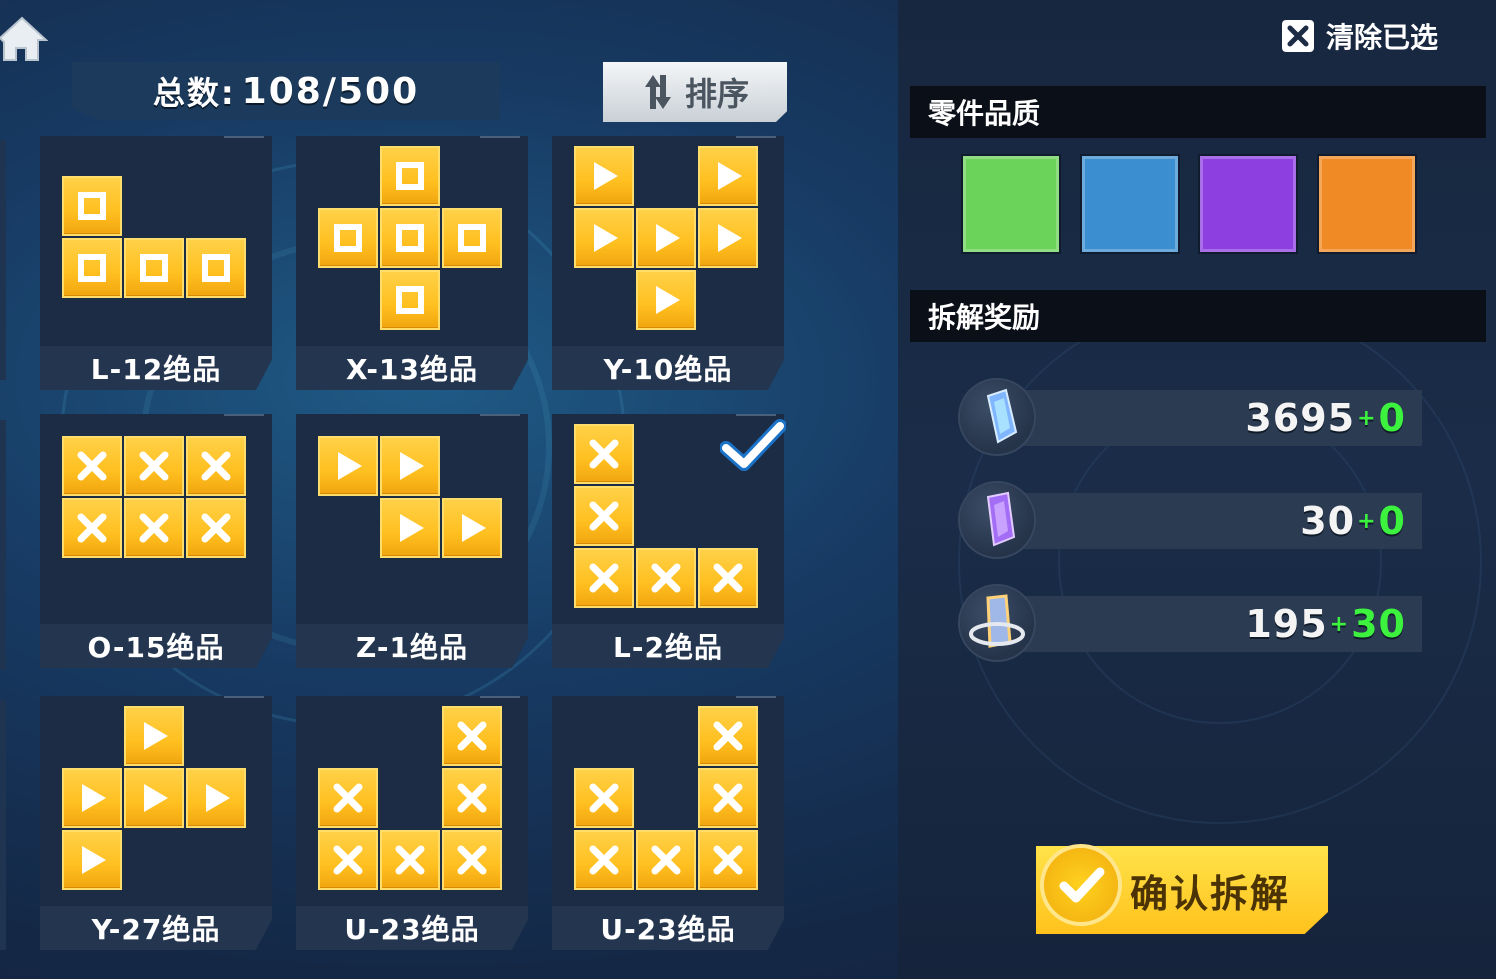 The height and width of the screenshot is (979, 1496). I want to click on part-card: O-15绝品, so click(156, 541).